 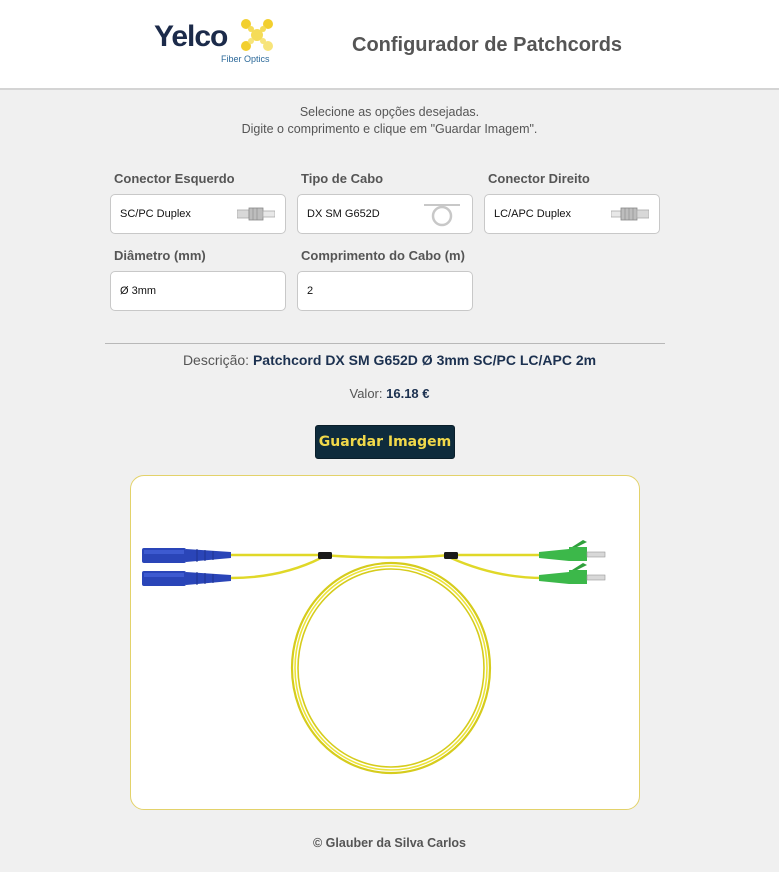 What do you see at coordinates (186, 555) in the screenshot?
I see `left-sc-connector-top` at bounding box center [186, 555].